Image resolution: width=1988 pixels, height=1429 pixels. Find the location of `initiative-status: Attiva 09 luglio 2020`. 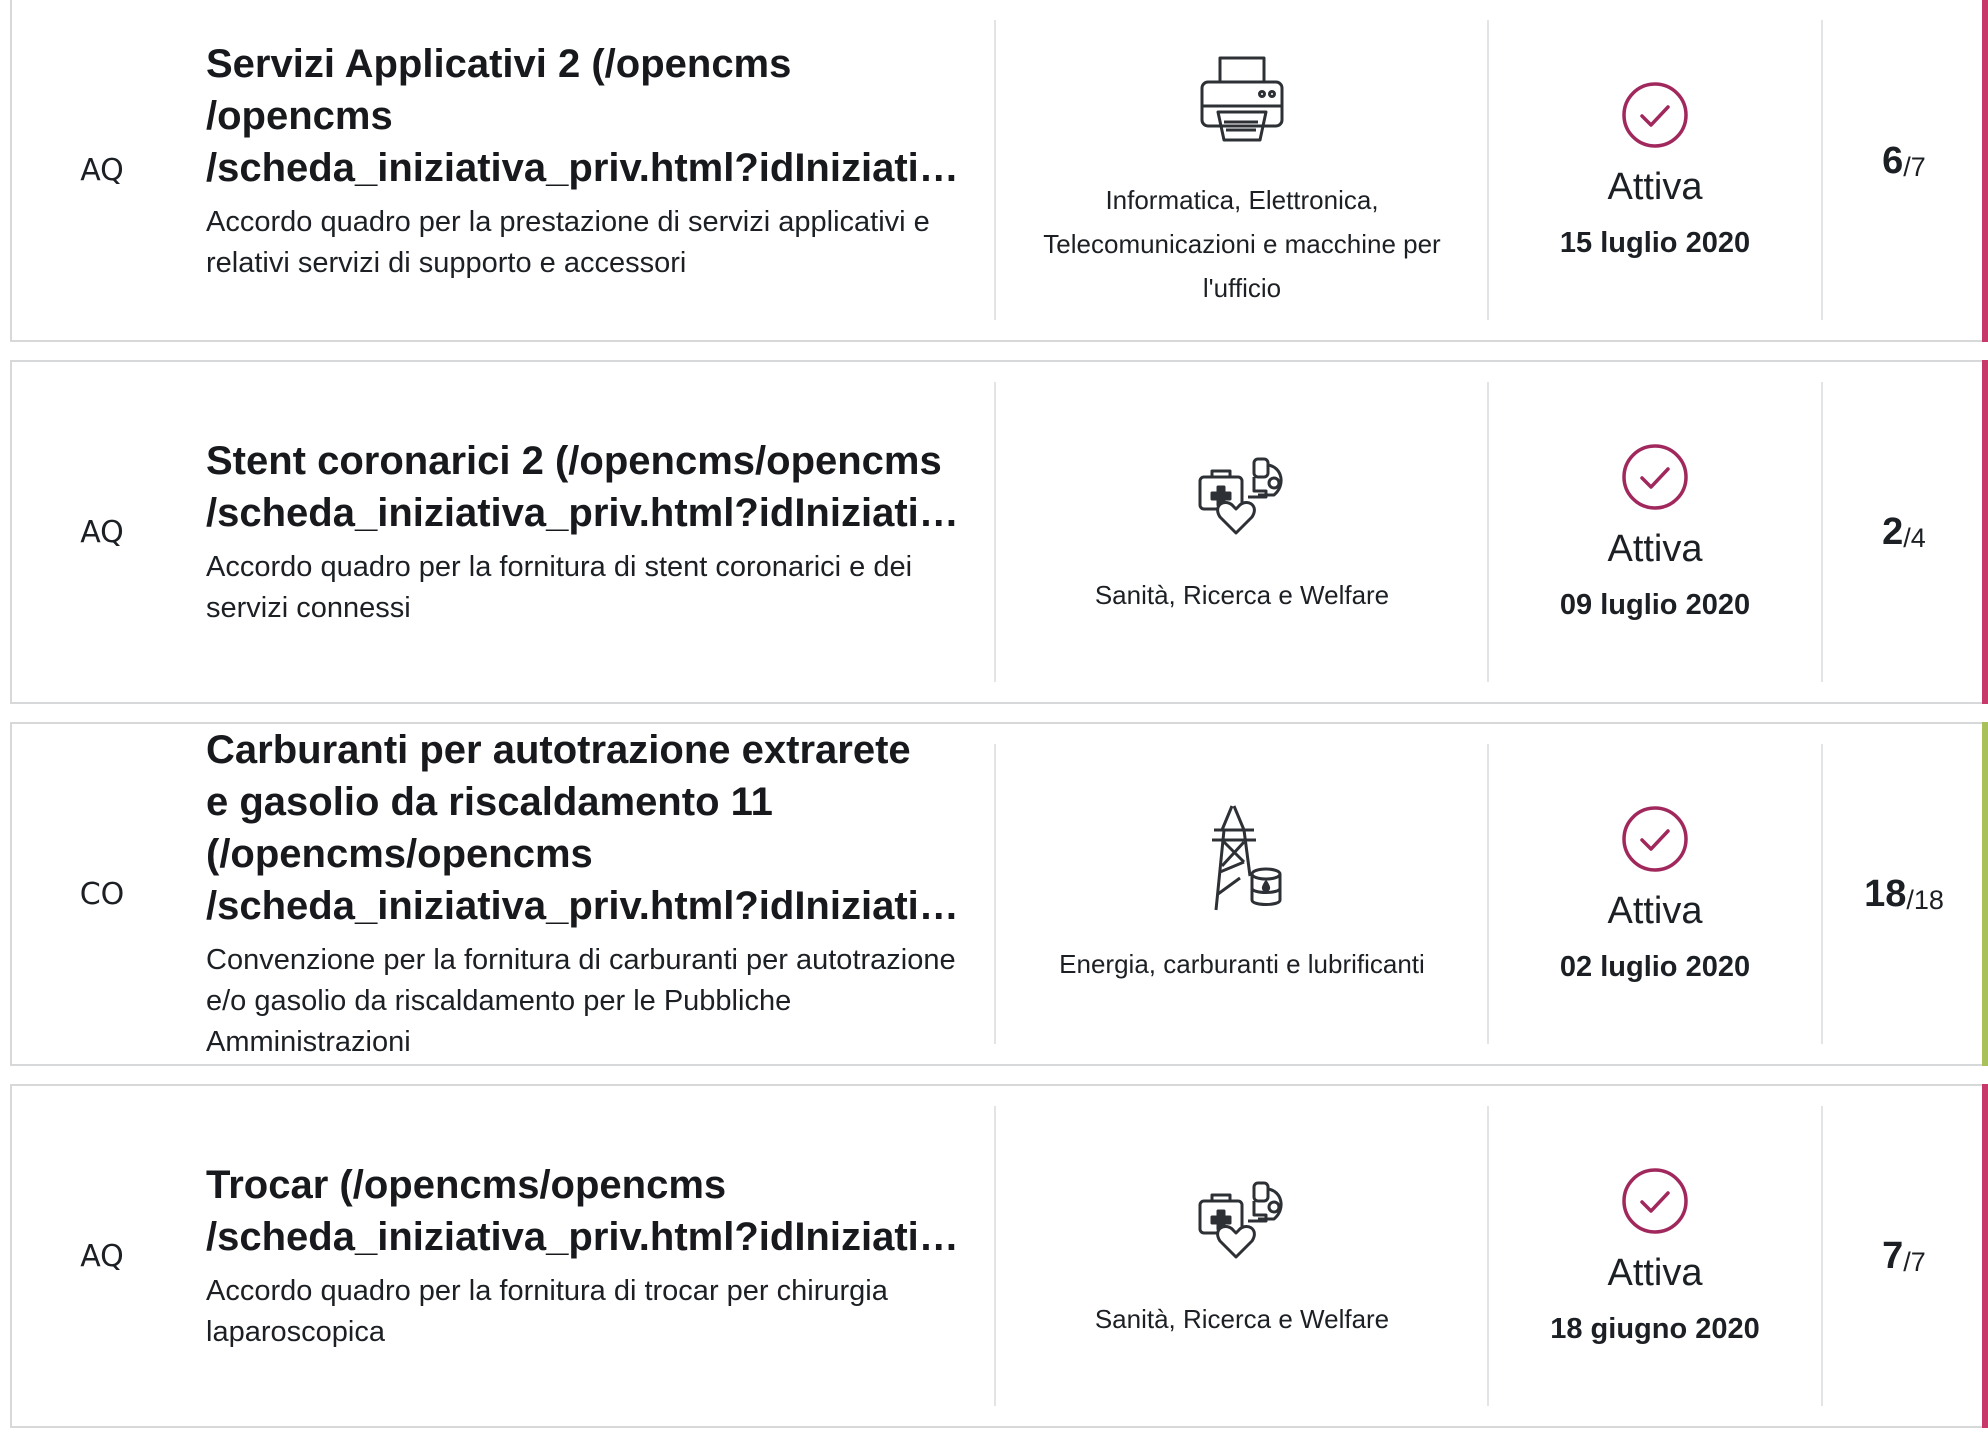

initiative-status: Attiva 09 luglio 2020 is located at coordinates (1655, 532).